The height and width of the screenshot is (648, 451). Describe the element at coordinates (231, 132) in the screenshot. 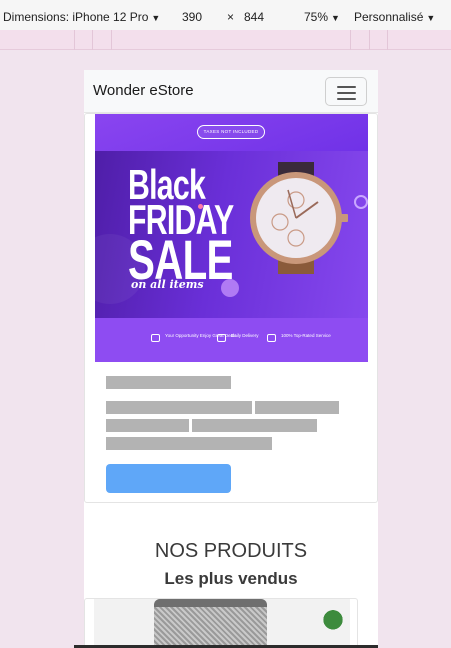

I see `taxes-pill: TAXES NOT INCLUDED` at that location.